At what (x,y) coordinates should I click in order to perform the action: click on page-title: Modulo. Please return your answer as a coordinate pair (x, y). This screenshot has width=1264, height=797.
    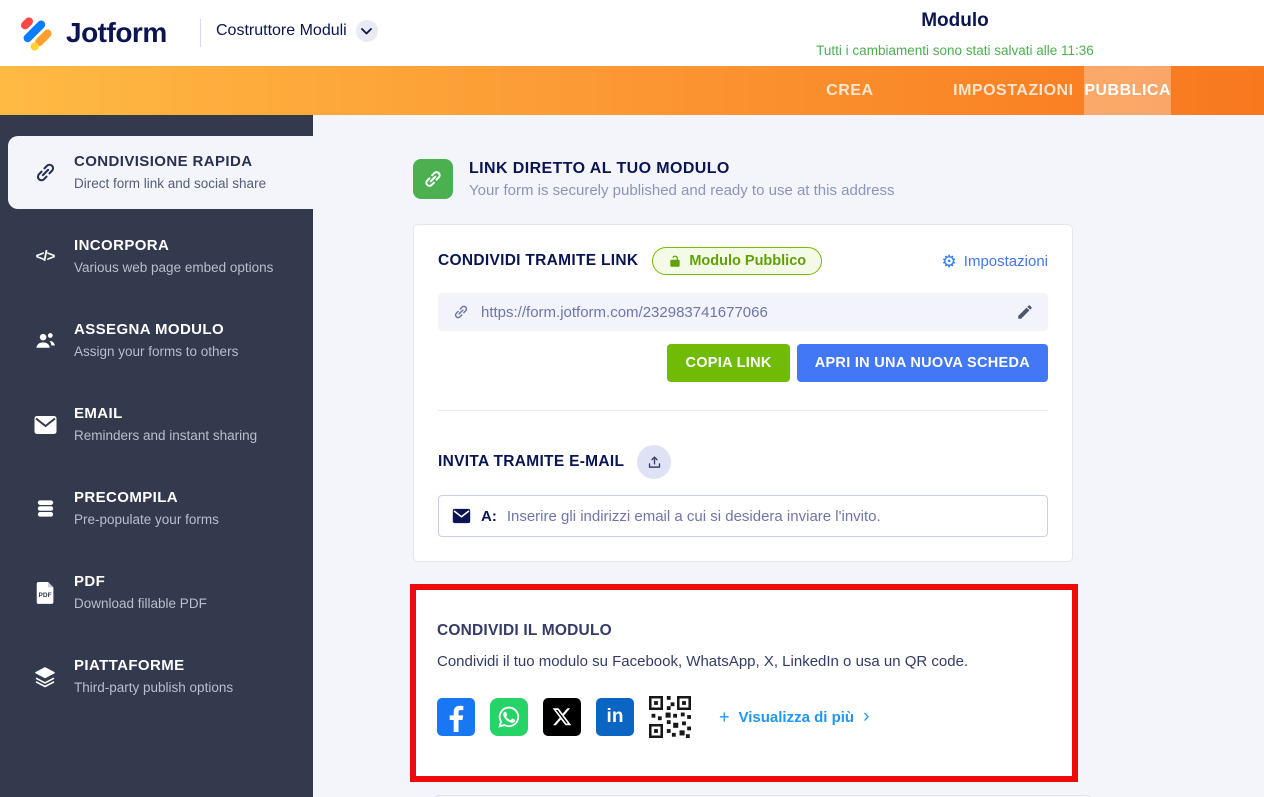
    Looking at the image, I should click on (955, 20).